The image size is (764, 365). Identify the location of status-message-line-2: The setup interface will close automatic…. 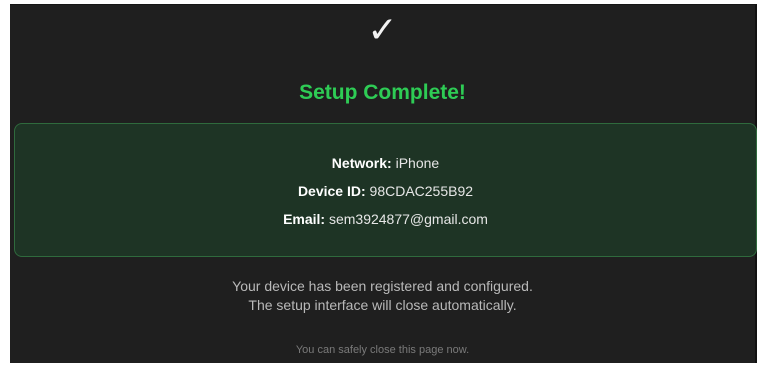
(382, 305).